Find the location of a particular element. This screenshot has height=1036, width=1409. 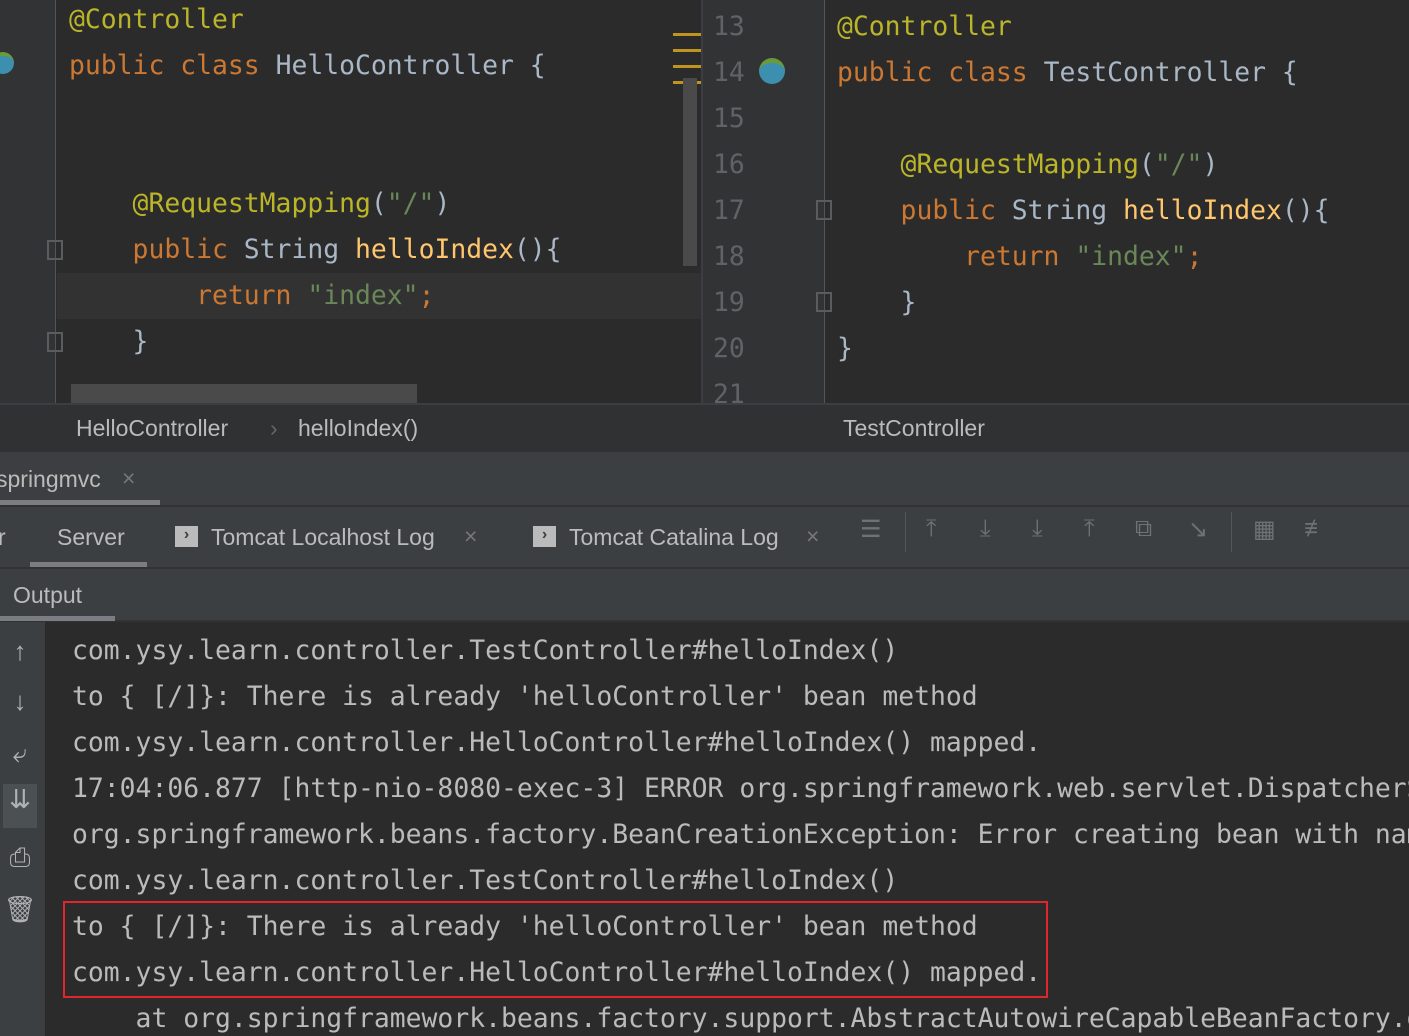

line-number: 21 is located at coordinates (729, 391).